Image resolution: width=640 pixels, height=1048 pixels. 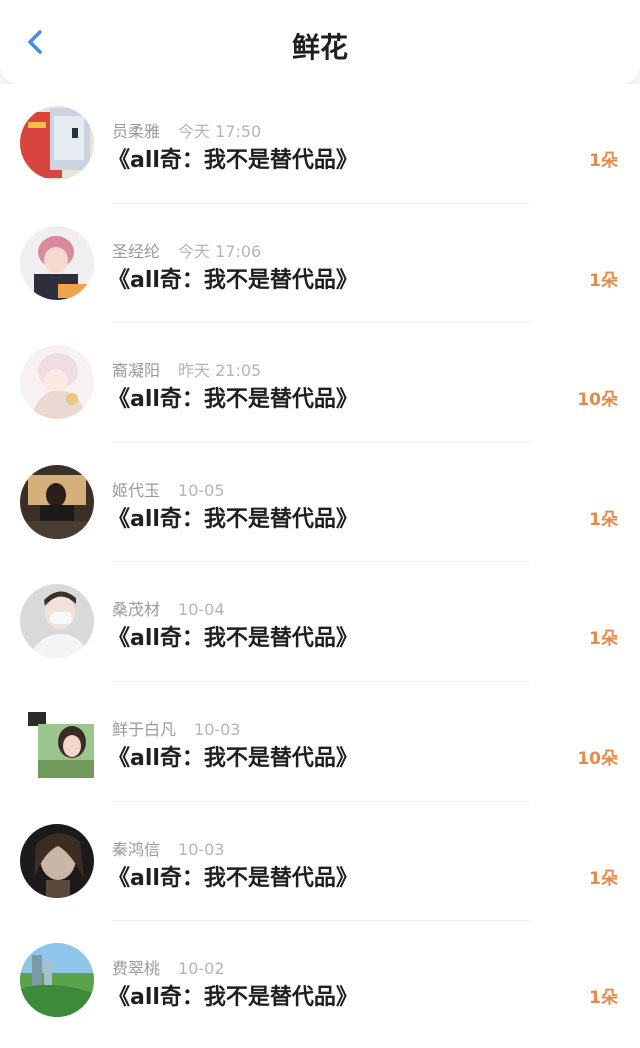 What do you see at coordinates (220, 371) in the screenshot?
I see `timestamp: 昨天 21:05` at bounding box center [220, 371].